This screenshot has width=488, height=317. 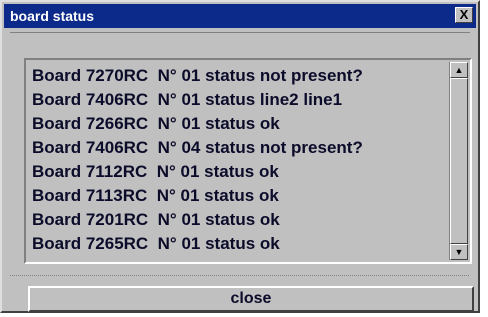 What do you see at coordinates (238, 148) in the screenshot?
I see `list-item: Board 7406RC N° 04 status not present?` at bounding box center [238, 148].